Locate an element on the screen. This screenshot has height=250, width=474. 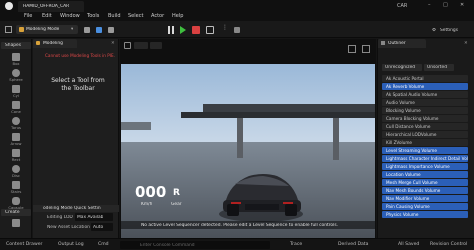
new-asset-dropdown: Auto is located at coordinates (102, 227).